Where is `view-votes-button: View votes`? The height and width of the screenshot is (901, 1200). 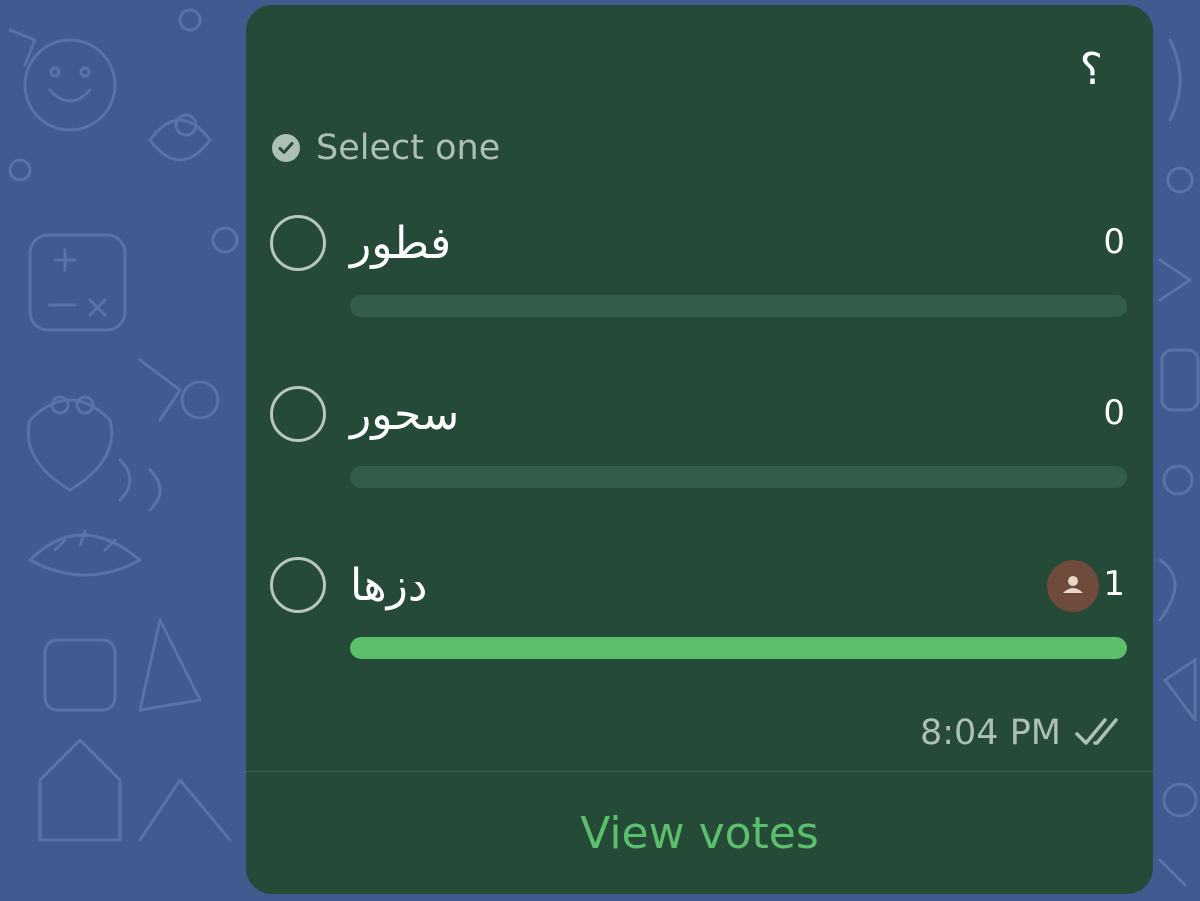
view-votes-button: View votes is located at coordinates (699, 833).